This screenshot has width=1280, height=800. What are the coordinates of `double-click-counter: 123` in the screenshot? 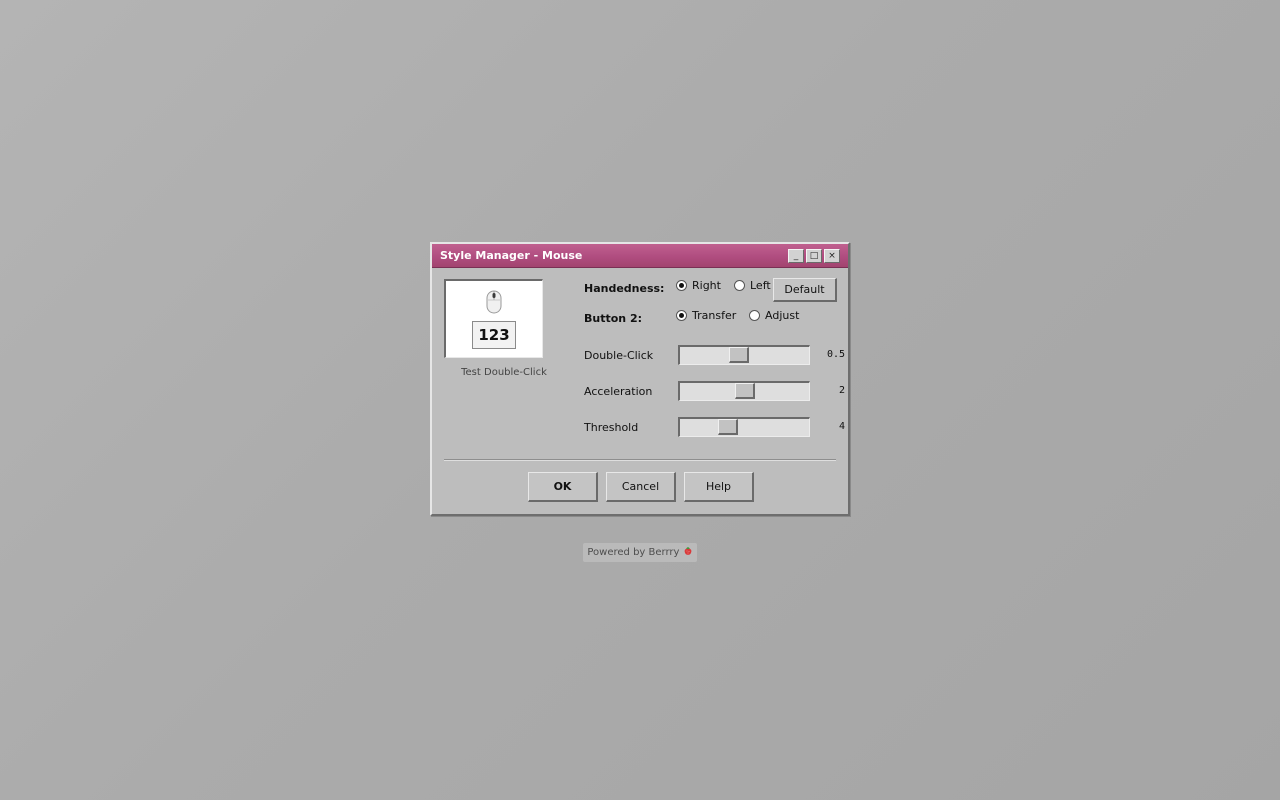 It's located at (494, 335).